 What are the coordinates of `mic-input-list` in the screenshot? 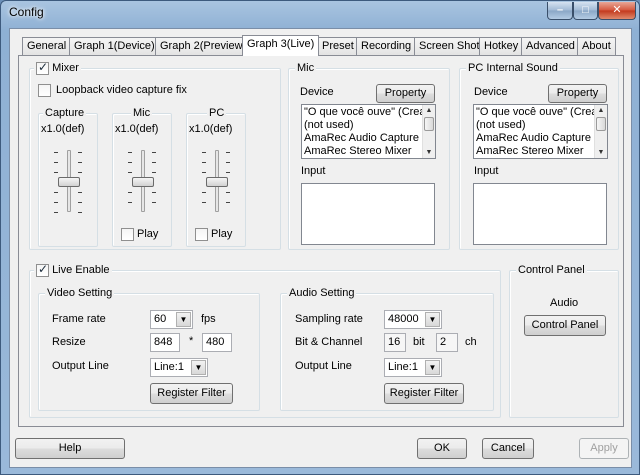 It's located at (368, 214).